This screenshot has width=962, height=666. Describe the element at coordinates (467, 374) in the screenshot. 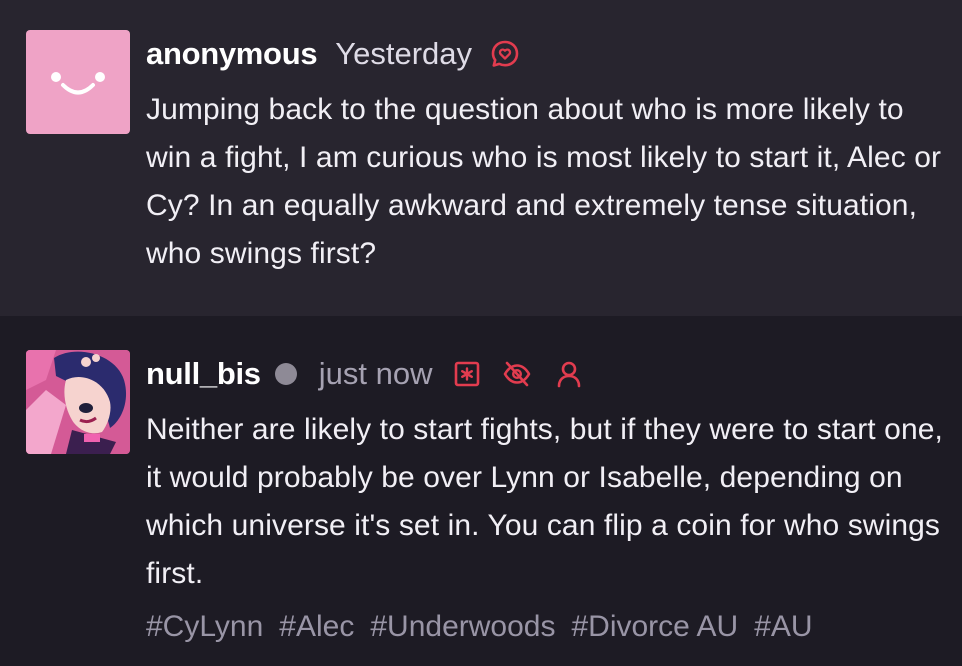

I see `asterisk-box-icon` at that location.